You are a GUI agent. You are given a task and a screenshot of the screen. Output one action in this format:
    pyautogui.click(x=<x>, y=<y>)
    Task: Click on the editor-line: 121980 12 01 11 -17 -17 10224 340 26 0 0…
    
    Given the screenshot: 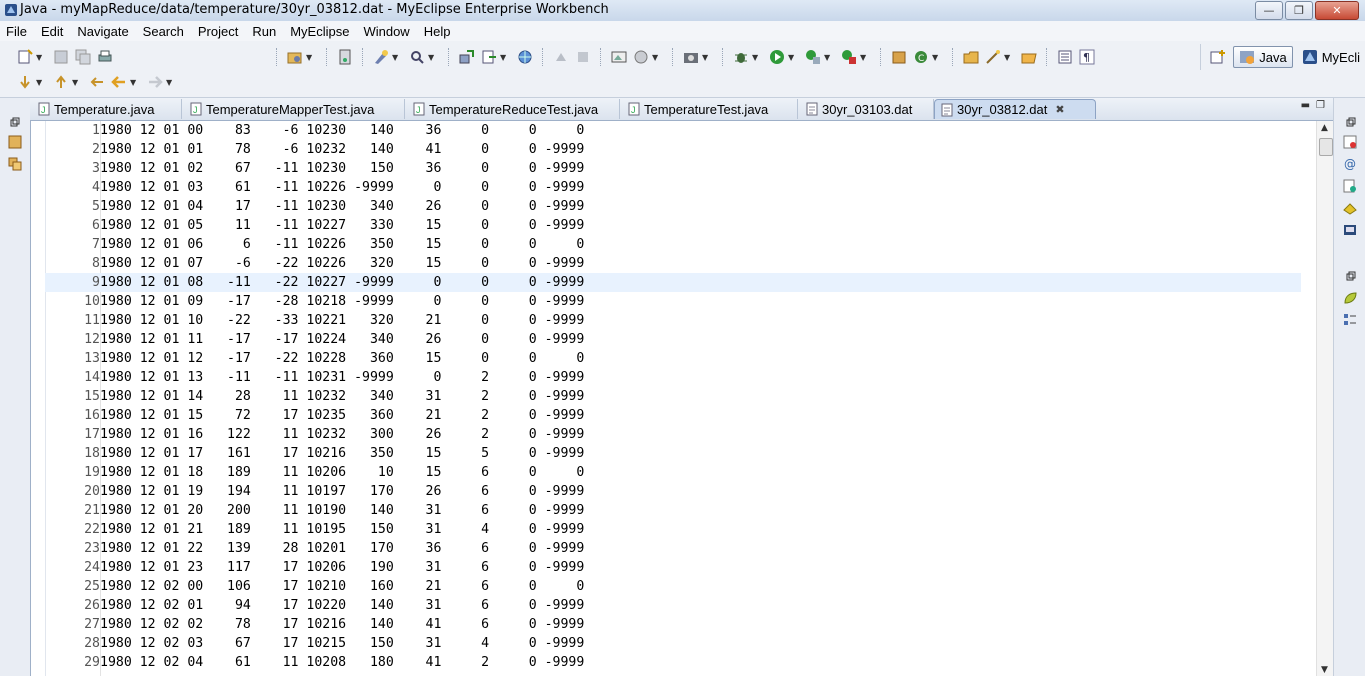 What is the action you would take?
    pyautogui.click(x=673, y=339)
    